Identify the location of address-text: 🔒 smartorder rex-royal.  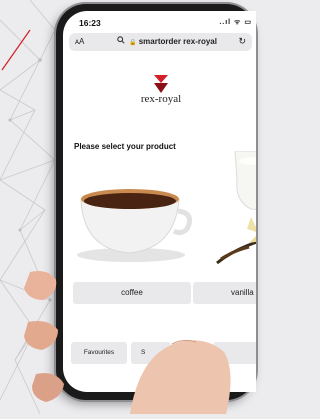
(173, 41).